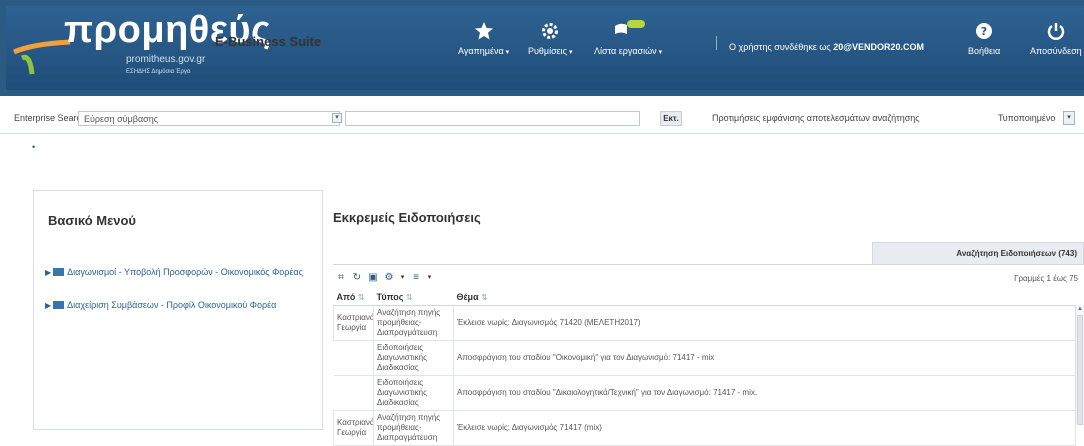 The height and width of the screenshot is (446, 1084). What do you see at coordinates (166, 59) in the screenshot?
I see `logo-url: promitheus.gov.gr` at bounding box center [166, 59].